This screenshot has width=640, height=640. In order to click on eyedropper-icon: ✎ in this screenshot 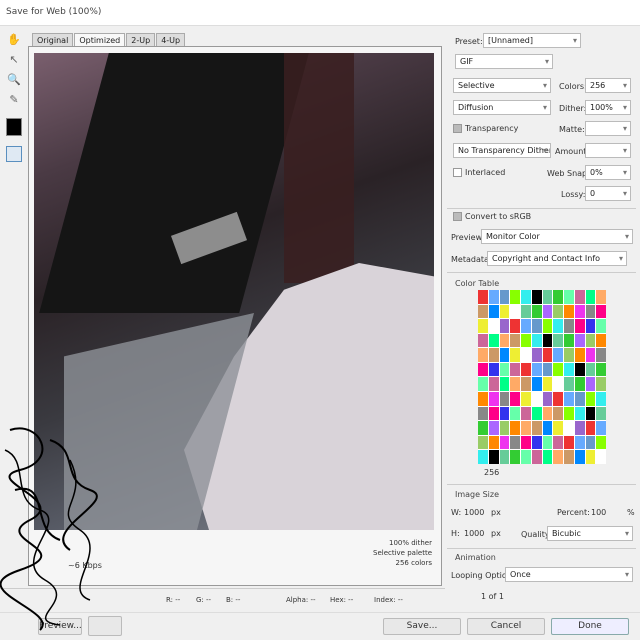, I will do `click(14, 100)`.